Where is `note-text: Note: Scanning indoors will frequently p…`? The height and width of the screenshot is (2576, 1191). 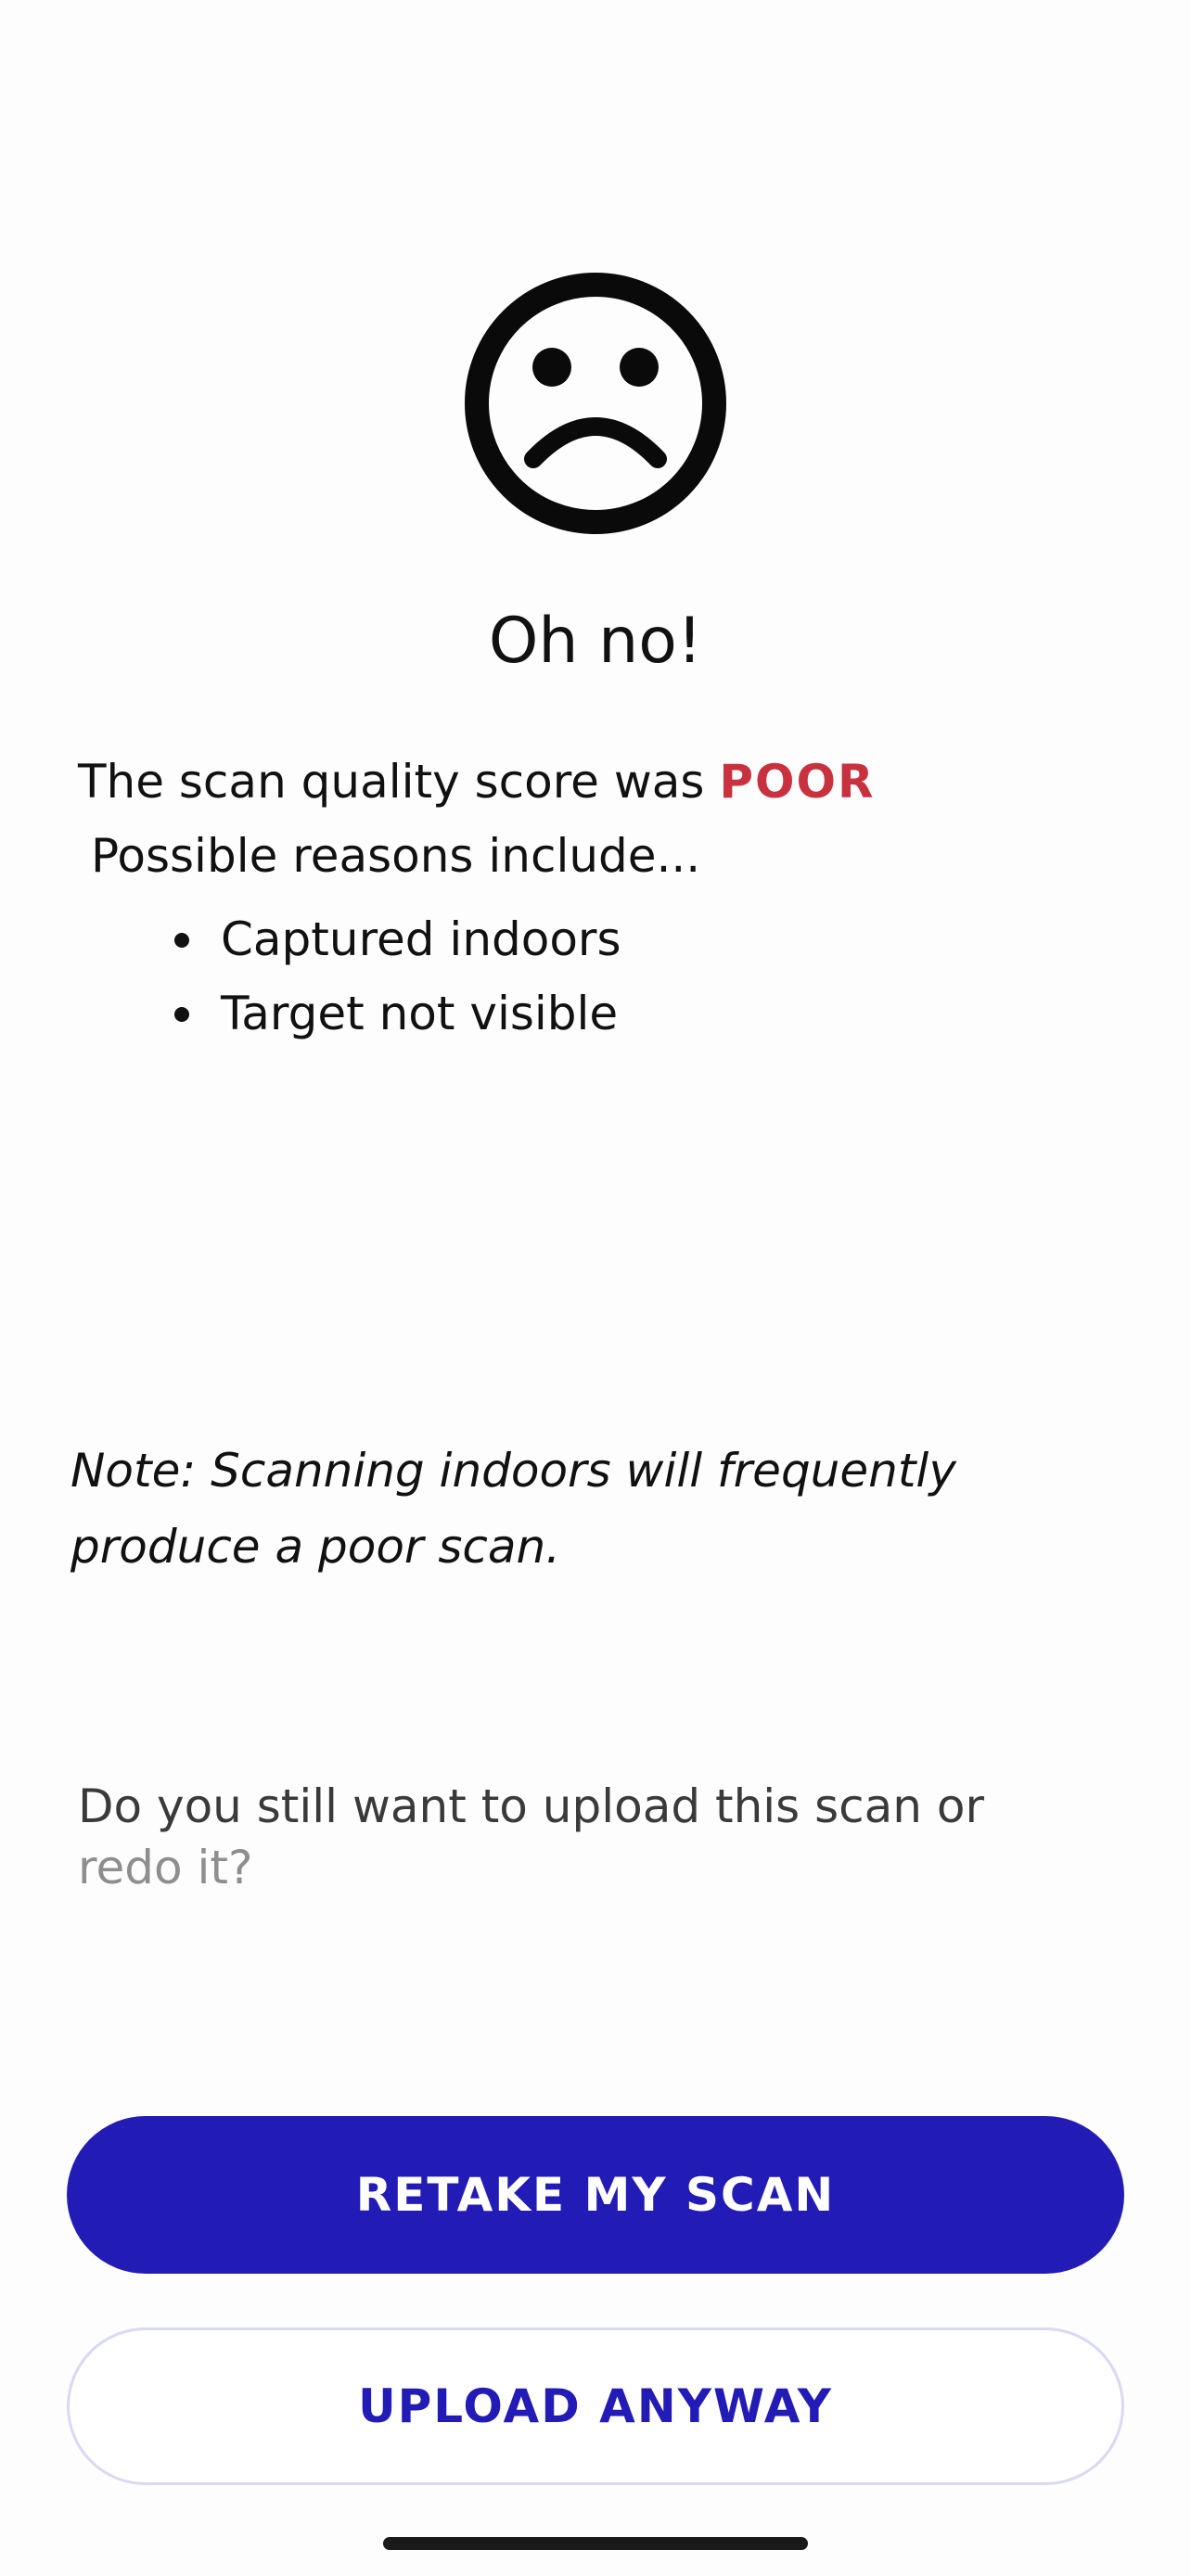
note-text: Note: Scanning indoors will frequently p… is located at coordinates (580, 1509).